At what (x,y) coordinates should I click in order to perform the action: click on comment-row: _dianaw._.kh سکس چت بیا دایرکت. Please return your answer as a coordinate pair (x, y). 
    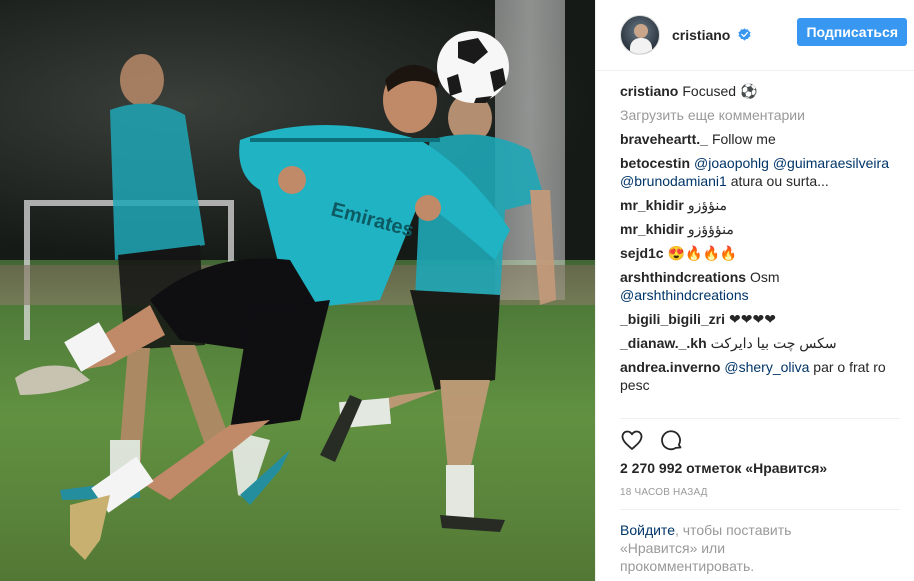
    Looking at the image, I should click on (756, 343).